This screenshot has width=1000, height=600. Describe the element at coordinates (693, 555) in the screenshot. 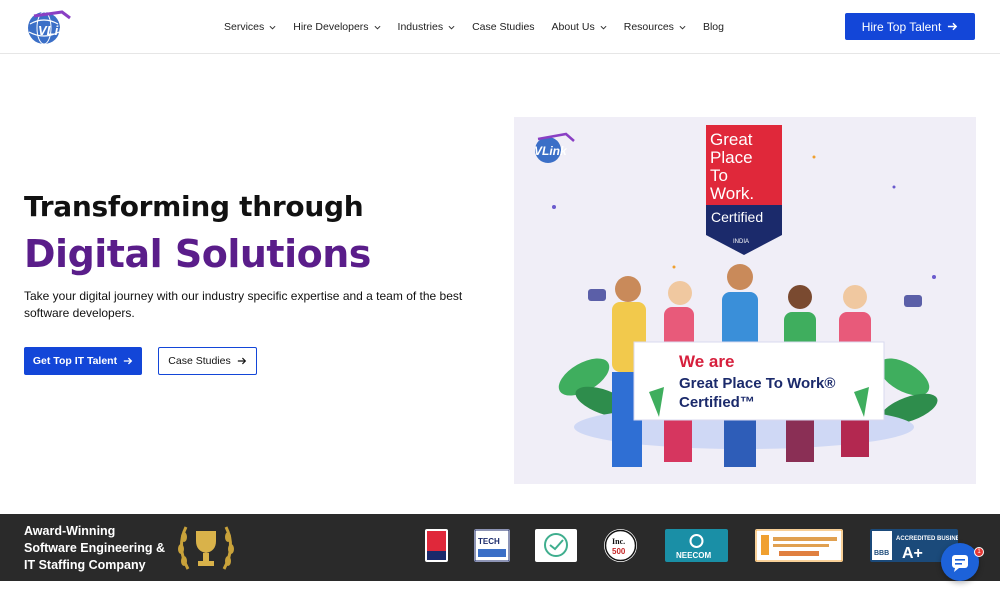

I see `svg-text: NEECOM` at that location.